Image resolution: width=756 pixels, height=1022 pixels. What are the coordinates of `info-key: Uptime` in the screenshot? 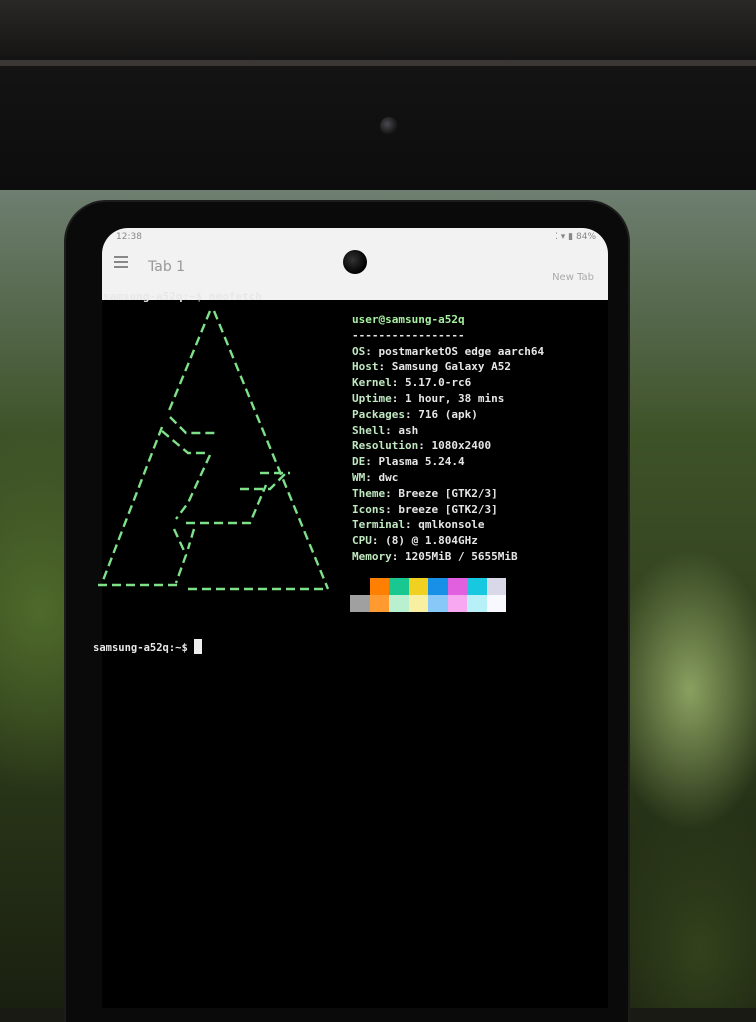 It's located at (372, 398).